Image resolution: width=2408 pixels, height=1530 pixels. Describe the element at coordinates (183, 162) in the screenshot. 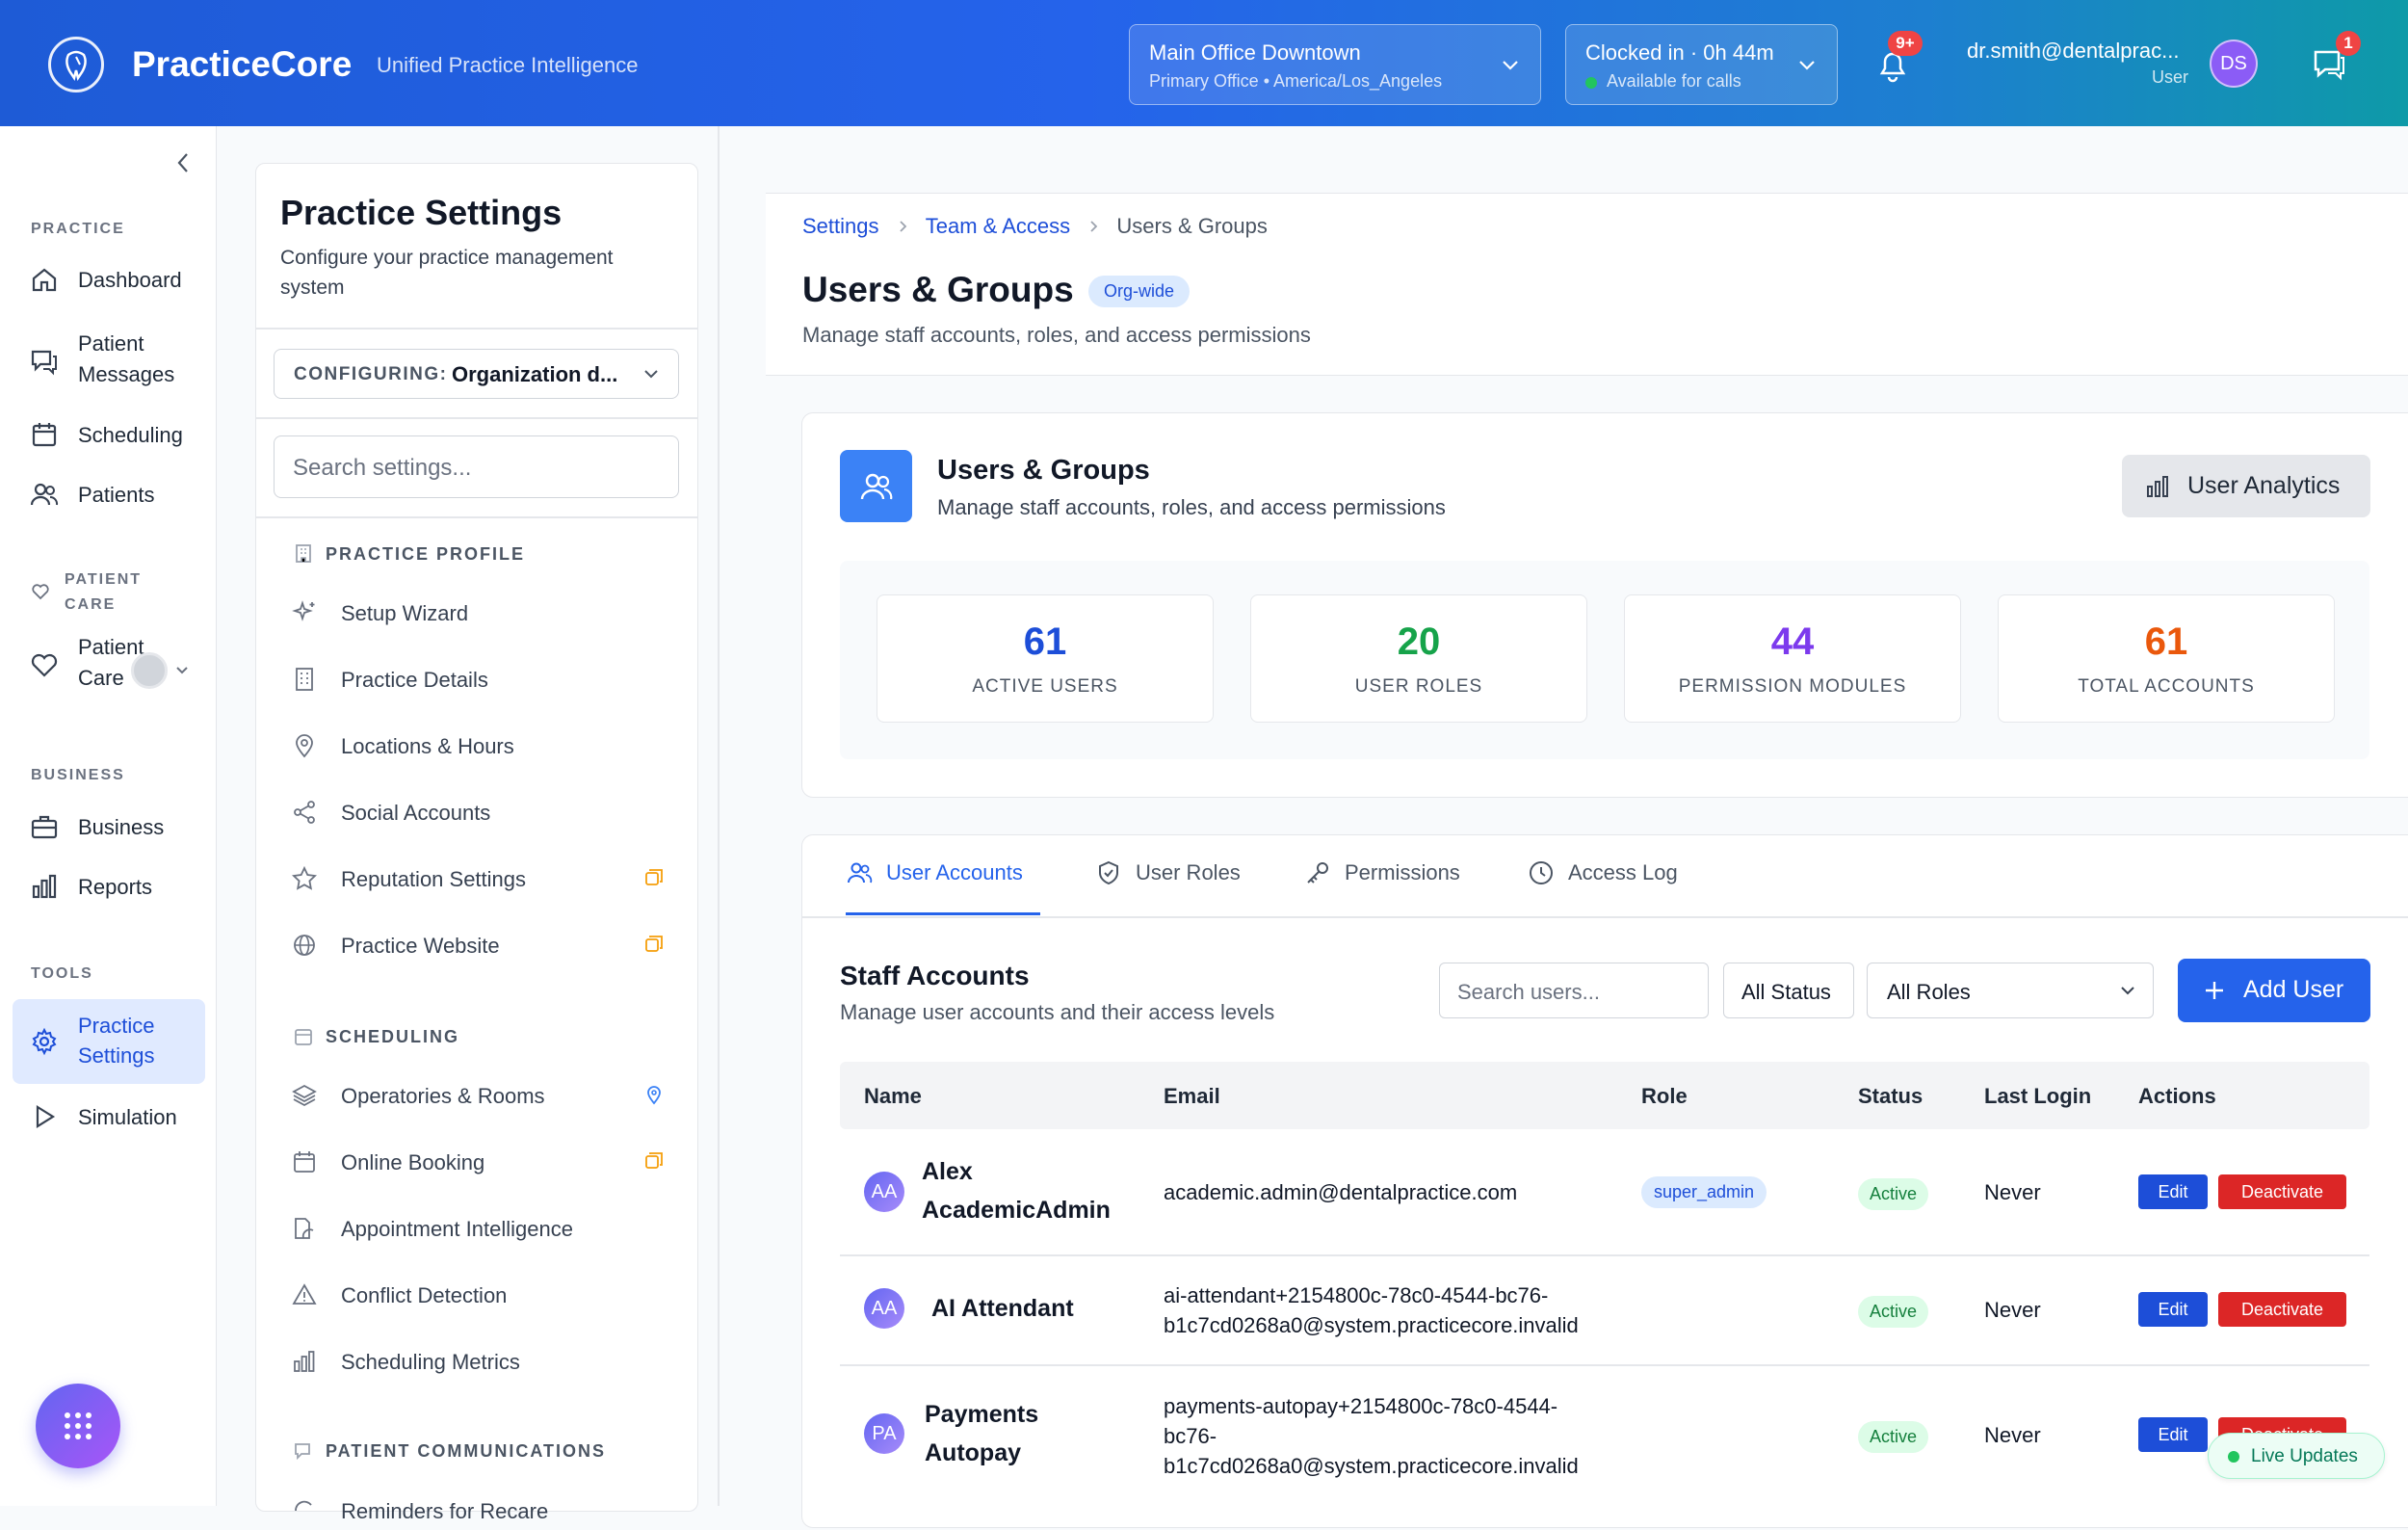

I see `collapse-sidebar-icon` at that location.